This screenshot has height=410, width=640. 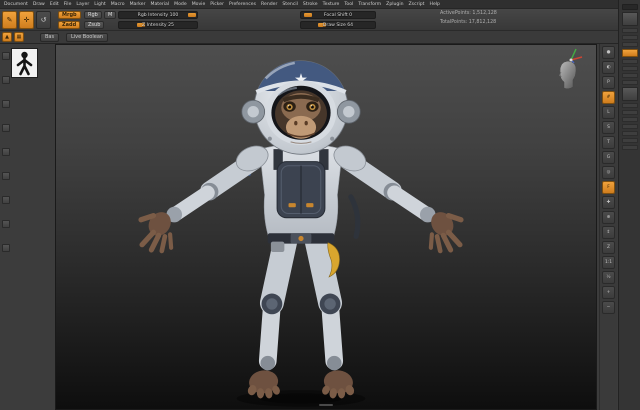 I want to click on pick-color-button, so click(x=6, y=248).